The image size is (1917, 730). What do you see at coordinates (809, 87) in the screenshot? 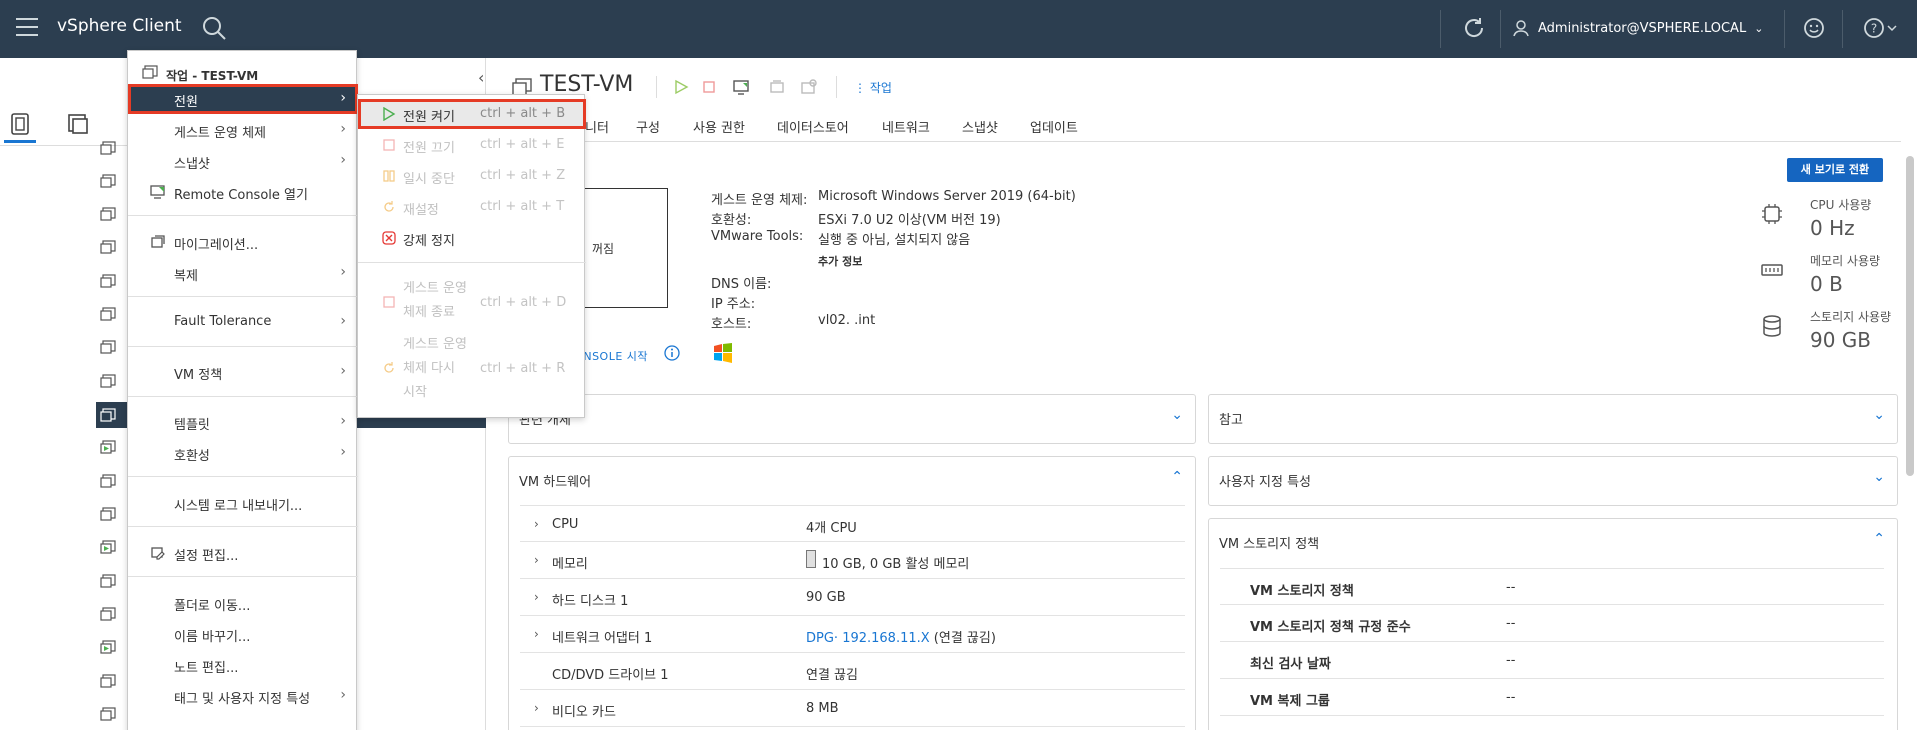
I see `snapshot-icon` at bounding box center [809, 87].